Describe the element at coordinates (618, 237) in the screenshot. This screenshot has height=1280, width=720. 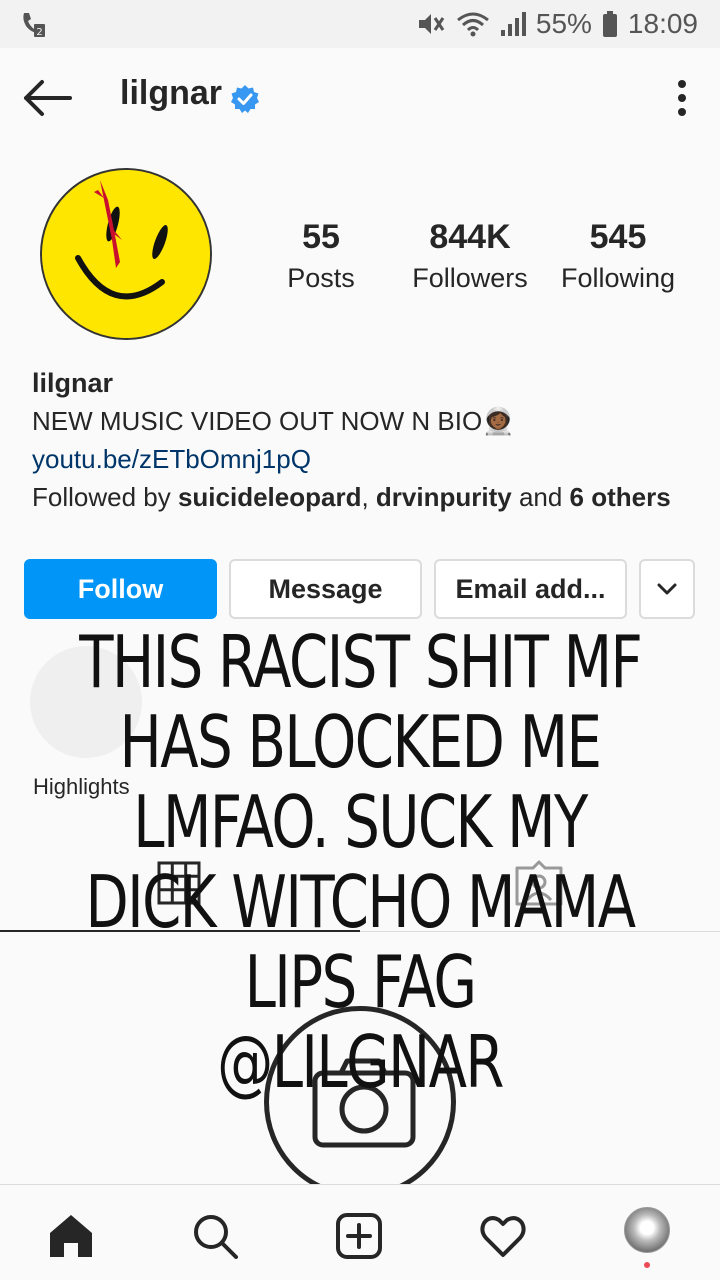
I see `following-count: 545` at that location.